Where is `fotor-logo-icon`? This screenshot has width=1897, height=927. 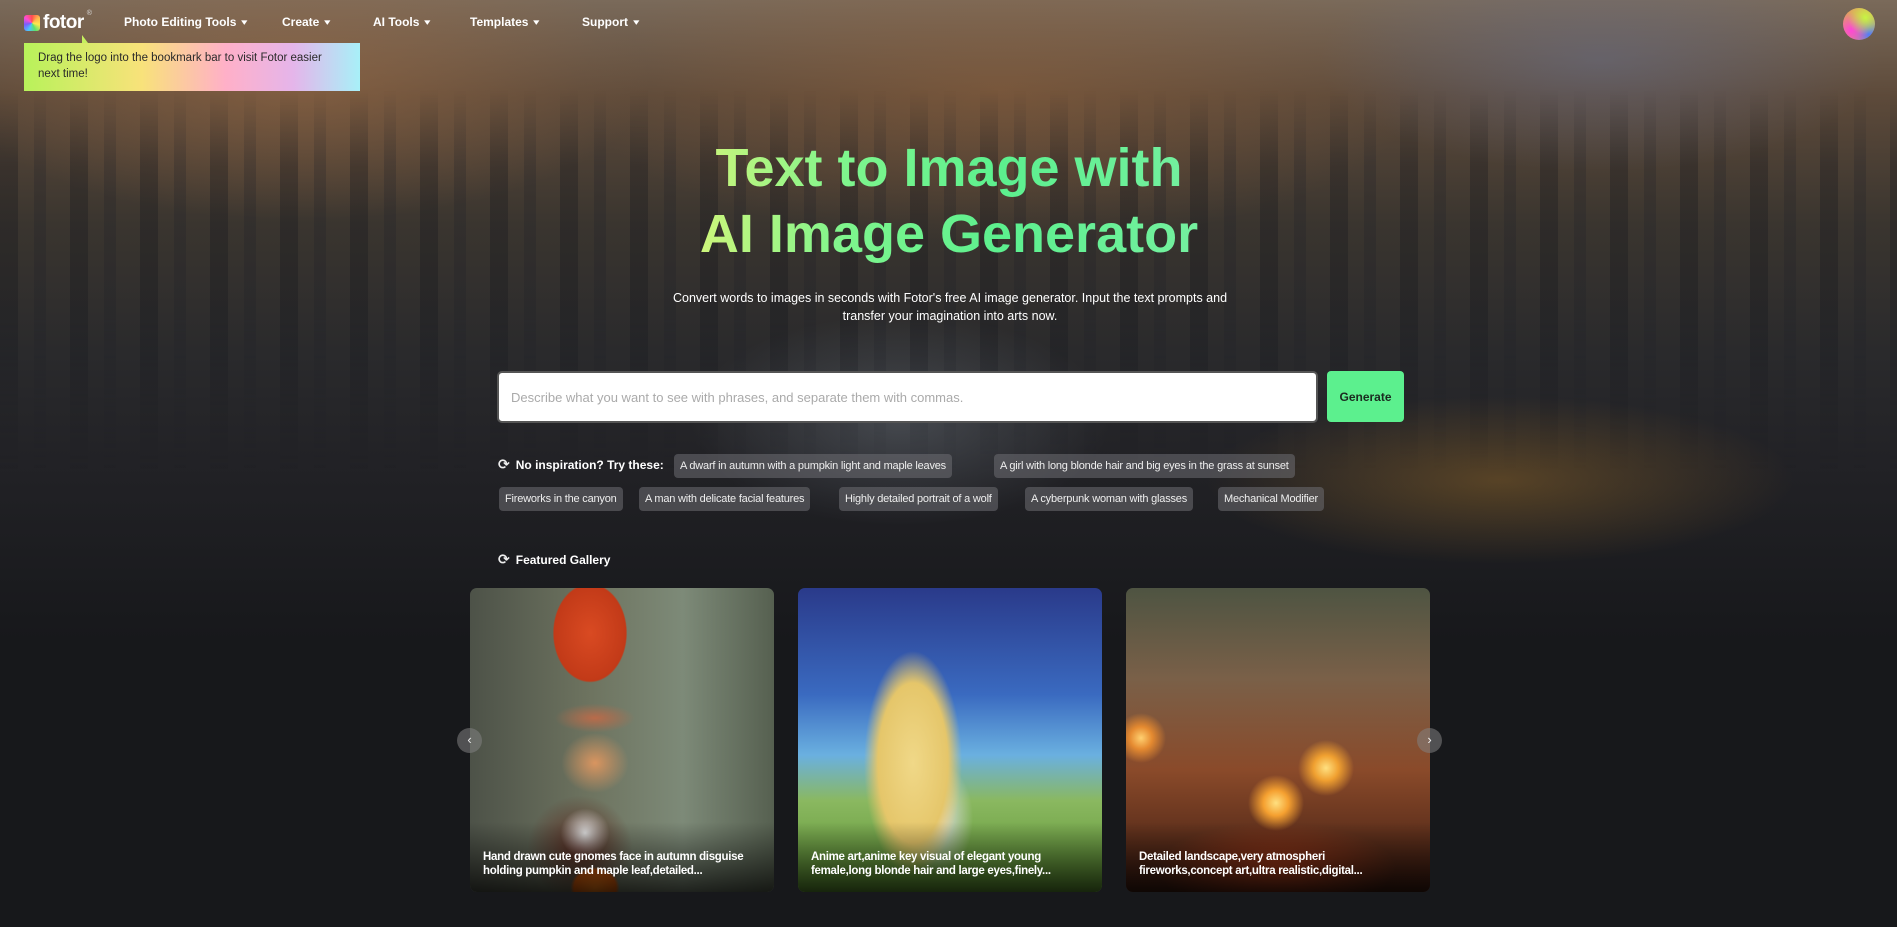 fotor-logo-icon is located at coordinates (32, 23).